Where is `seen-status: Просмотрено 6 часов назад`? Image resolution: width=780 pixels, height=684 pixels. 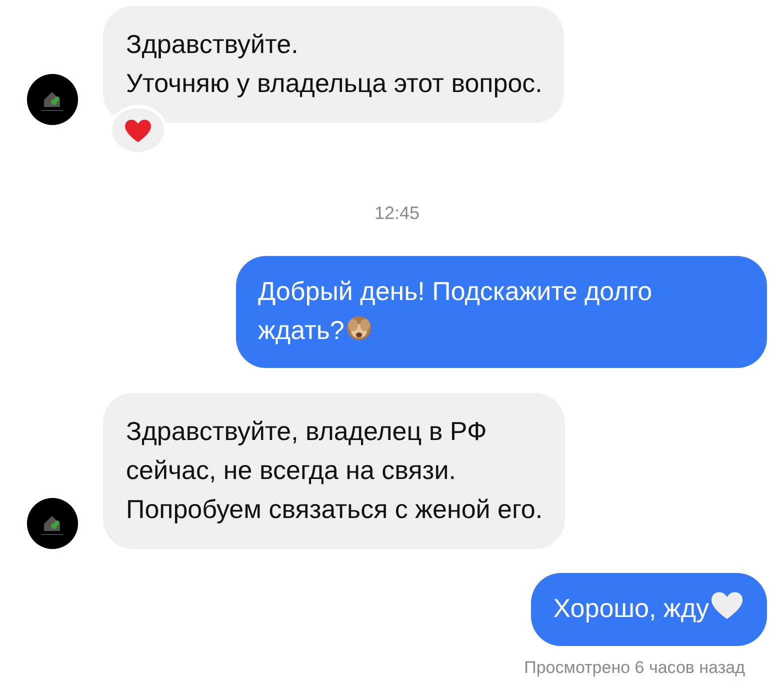 seen-status: Просмотрено 6 часов назад is located at coordinates (634, 668).